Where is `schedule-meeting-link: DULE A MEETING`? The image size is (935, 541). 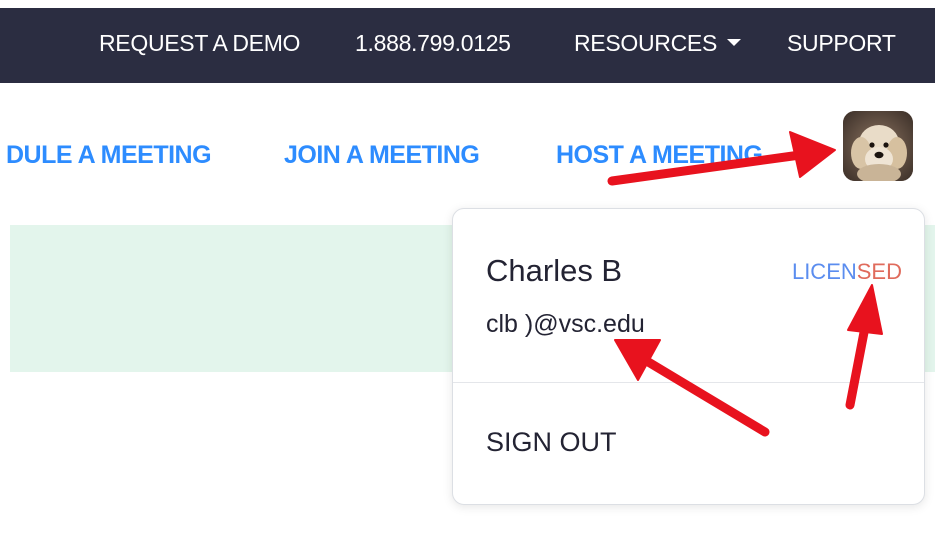
schedule-meeting-link: DULE A MEETING is located at coordinates (109, 155).